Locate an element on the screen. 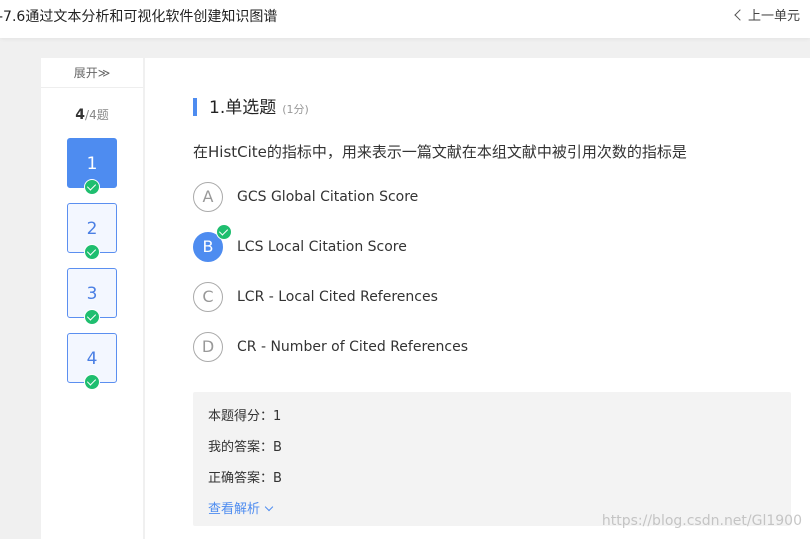 This screenshot has width=810, height=539. view-analysis-label: 查看解析 is located at coordinates (234, 509).